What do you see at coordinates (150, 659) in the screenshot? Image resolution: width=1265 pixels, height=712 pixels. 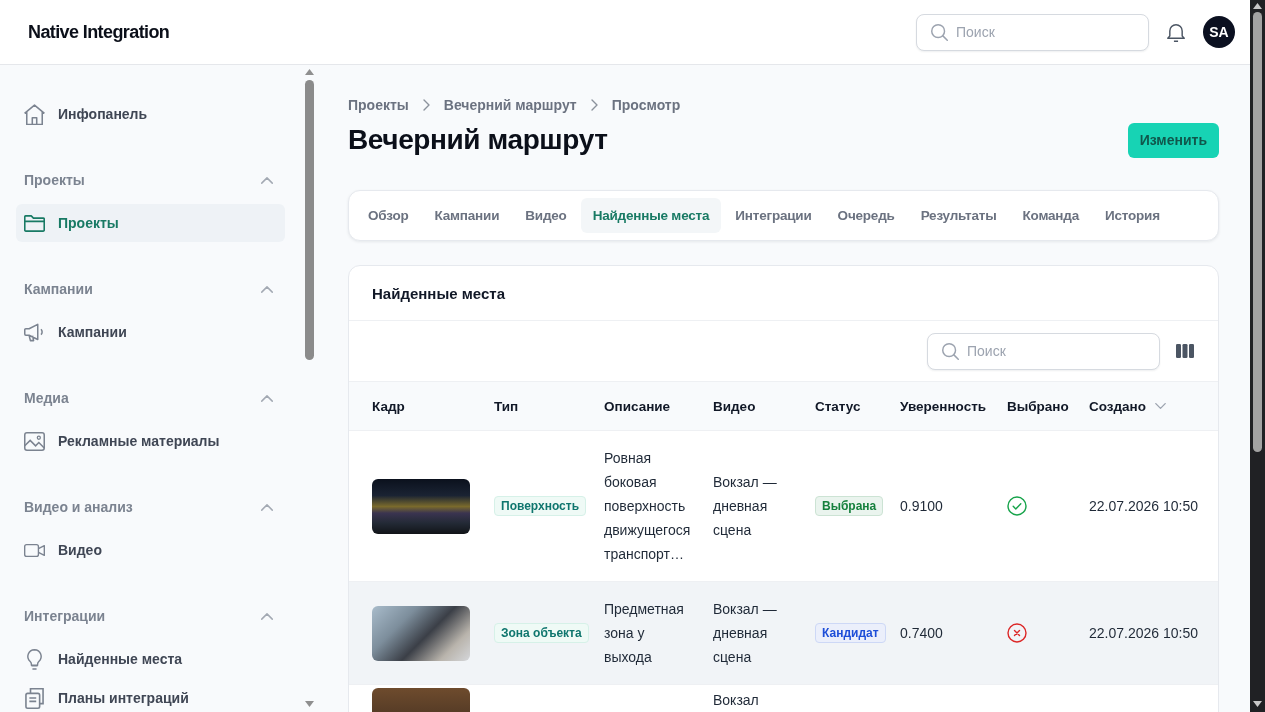 I see `sidebar-item: Найденные места` at bounding box center [150, 659].